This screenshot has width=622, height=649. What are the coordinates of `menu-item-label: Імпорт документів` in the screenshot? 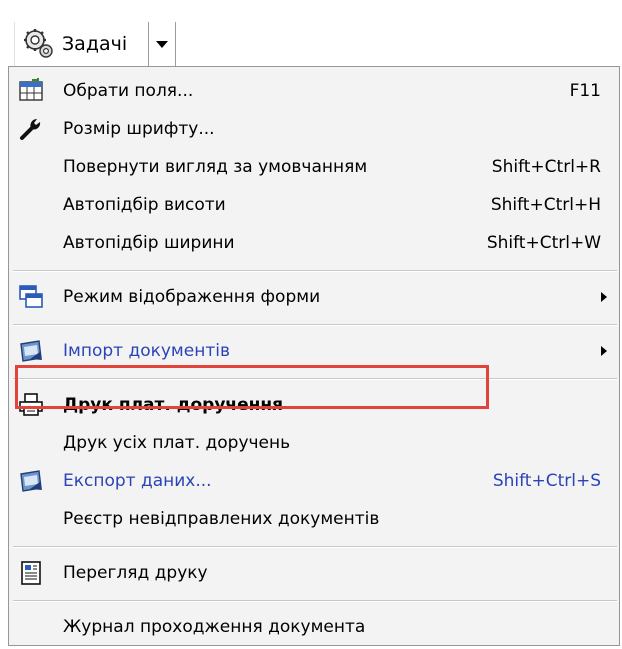 It's located at (146, 351).